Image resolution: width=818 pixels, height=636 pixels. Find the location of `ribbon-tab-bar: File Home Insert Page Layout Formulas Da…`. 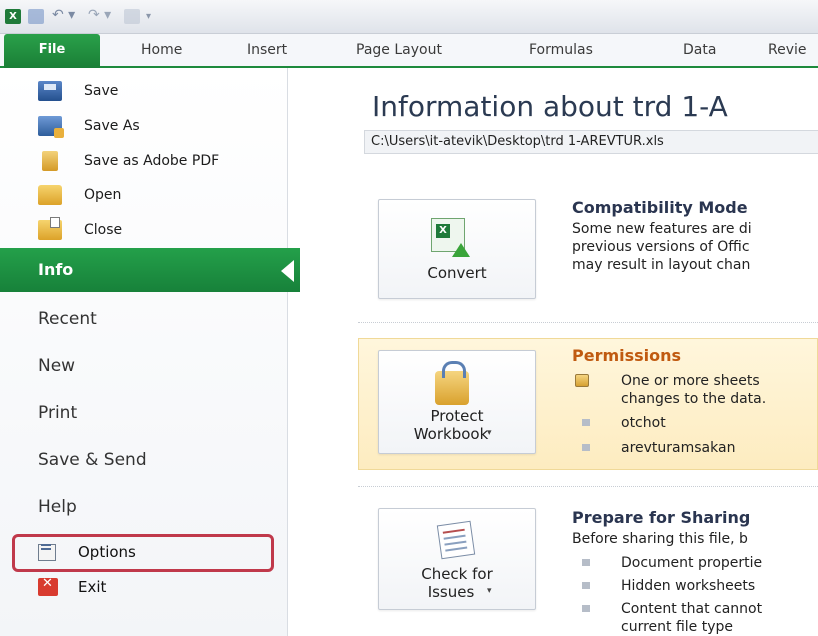

ribbon-tab-bar: File Home Insert Page Layout Formulas Da… is located at coordinates (409, 51).